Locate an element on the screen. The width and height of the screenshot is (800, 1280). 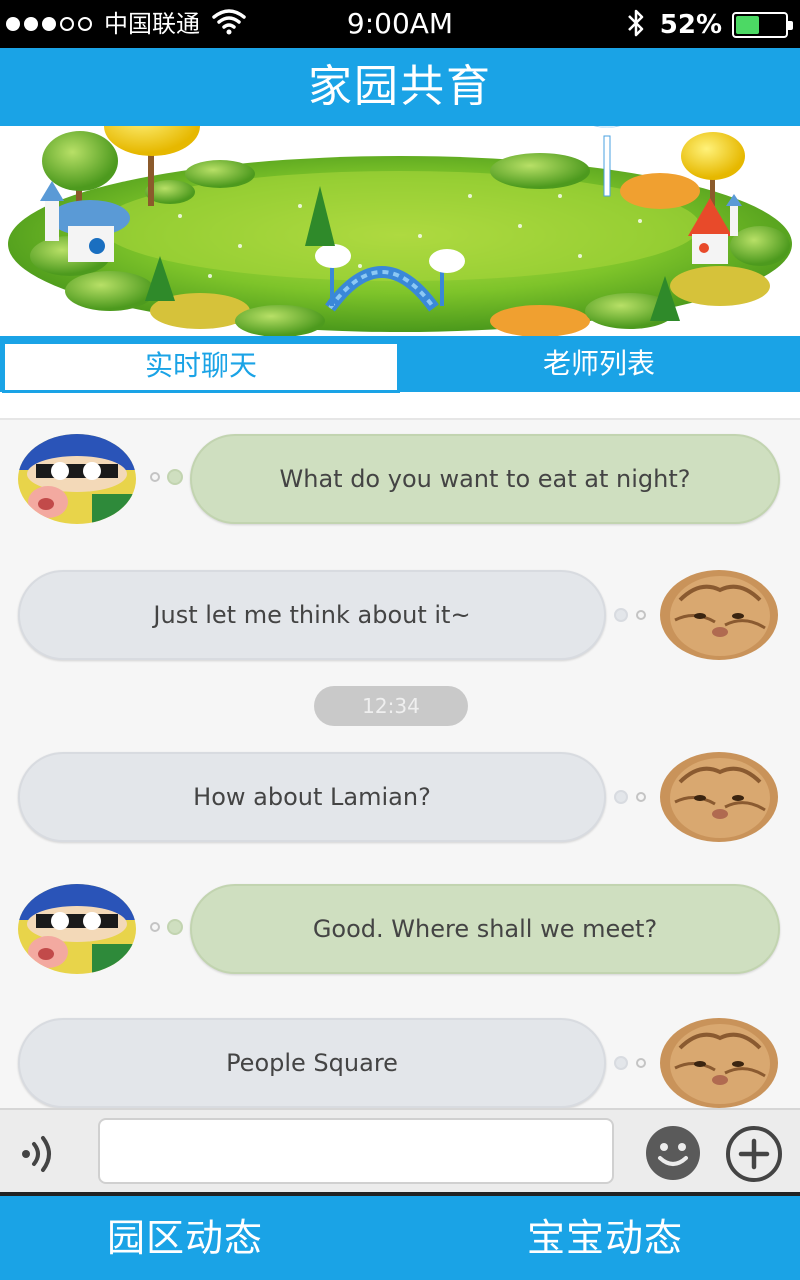
message-text: Just let me think about it~ is located at coordinates (312, 615).